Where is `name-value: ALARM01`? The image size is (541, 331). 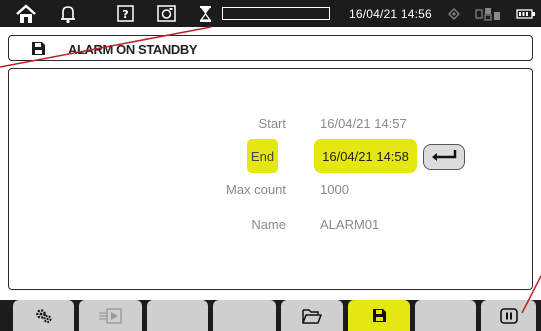 name-value: ALARM01 is located at coordinates (349, 224).